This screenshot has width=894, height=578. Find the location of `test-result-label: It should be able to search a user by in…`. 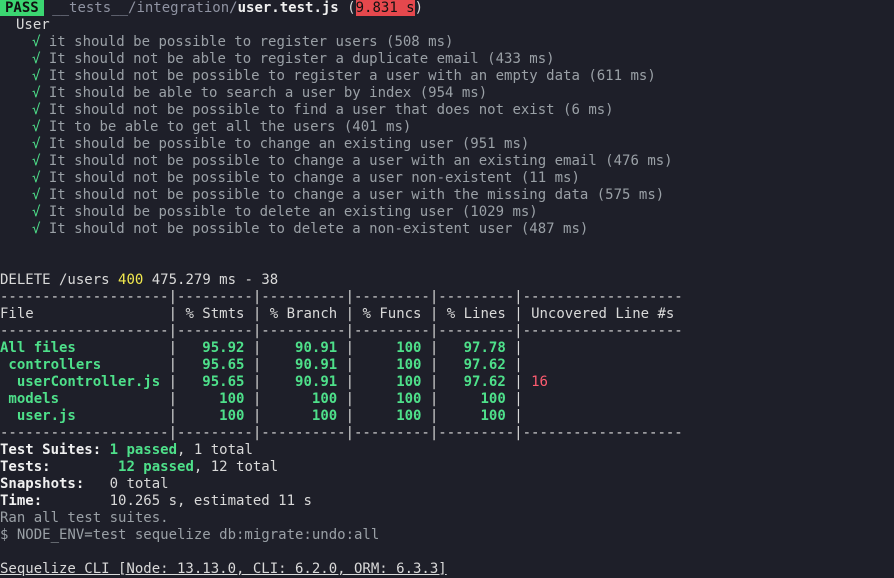

test-result-label: It should be able to search a user by in… is located at coordinates (268, 93).